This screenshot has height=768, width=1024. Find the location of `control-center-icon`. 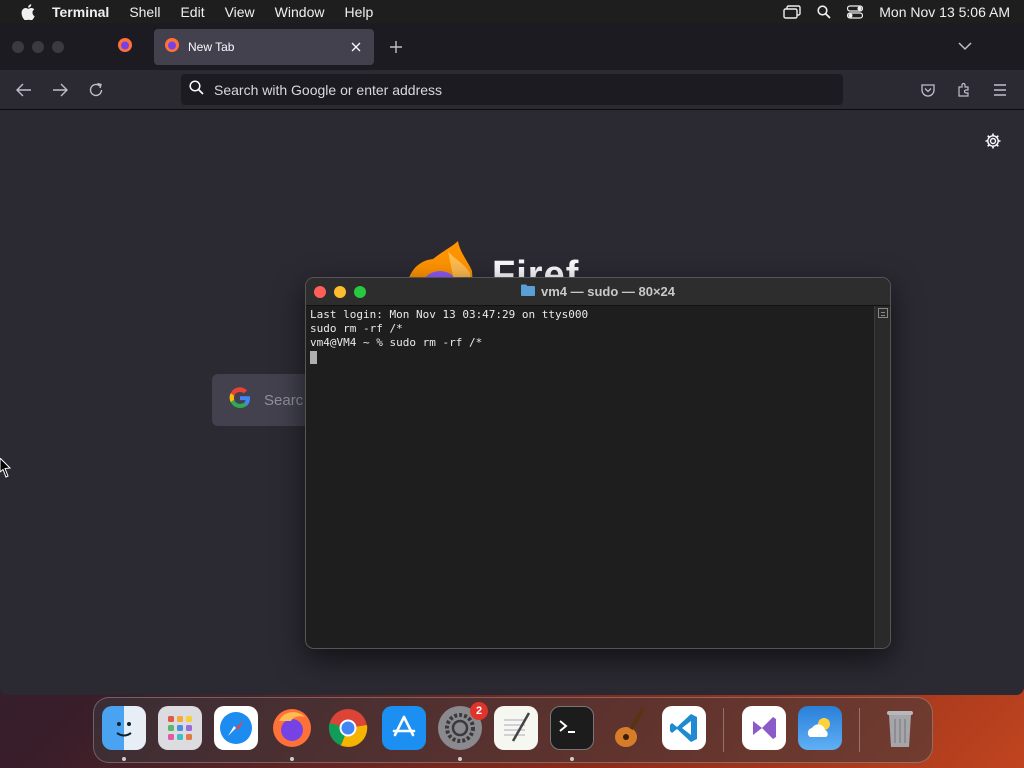

control-center-icon is located at coordinates (855, 11).